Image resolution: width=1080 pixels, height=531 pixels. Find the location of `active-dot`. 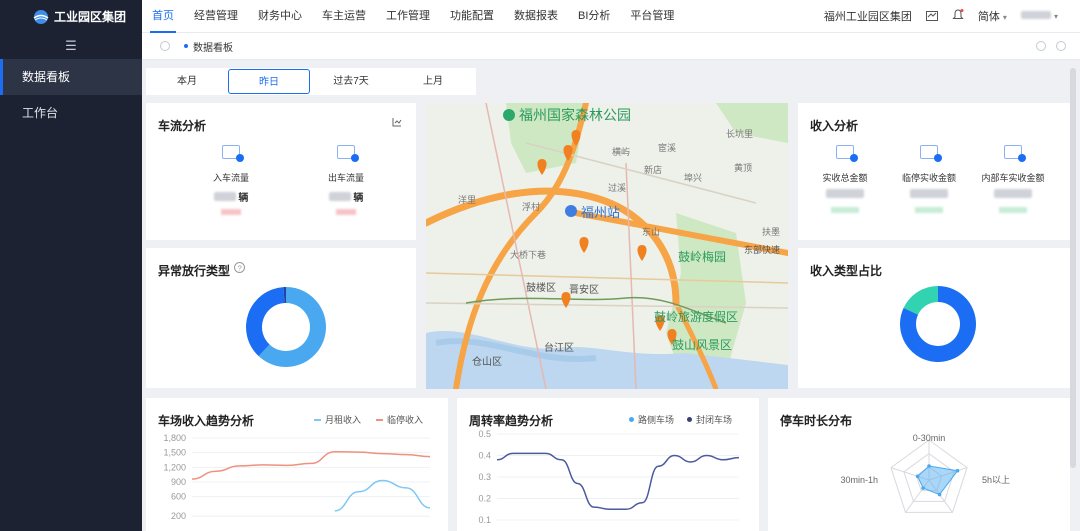

active-dot is located at coordinates (186, 46).